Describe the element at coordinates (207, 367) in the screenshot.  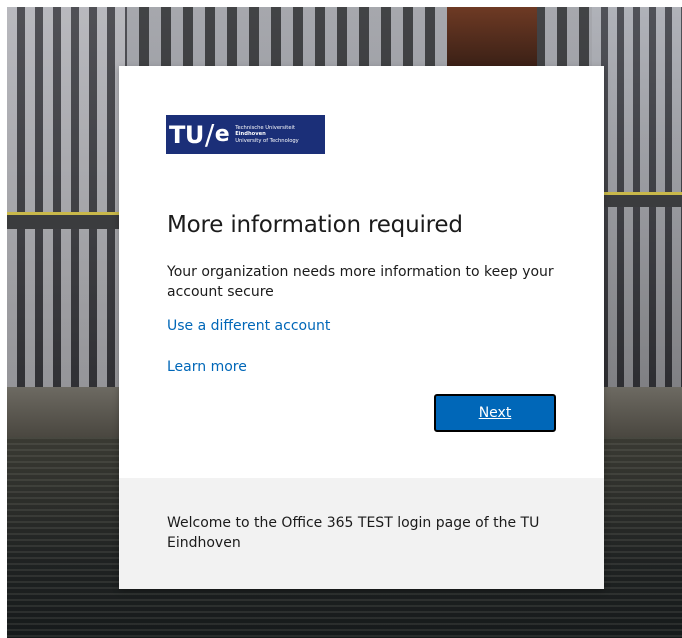
I see `learn-more-link: Learn more` at that location.